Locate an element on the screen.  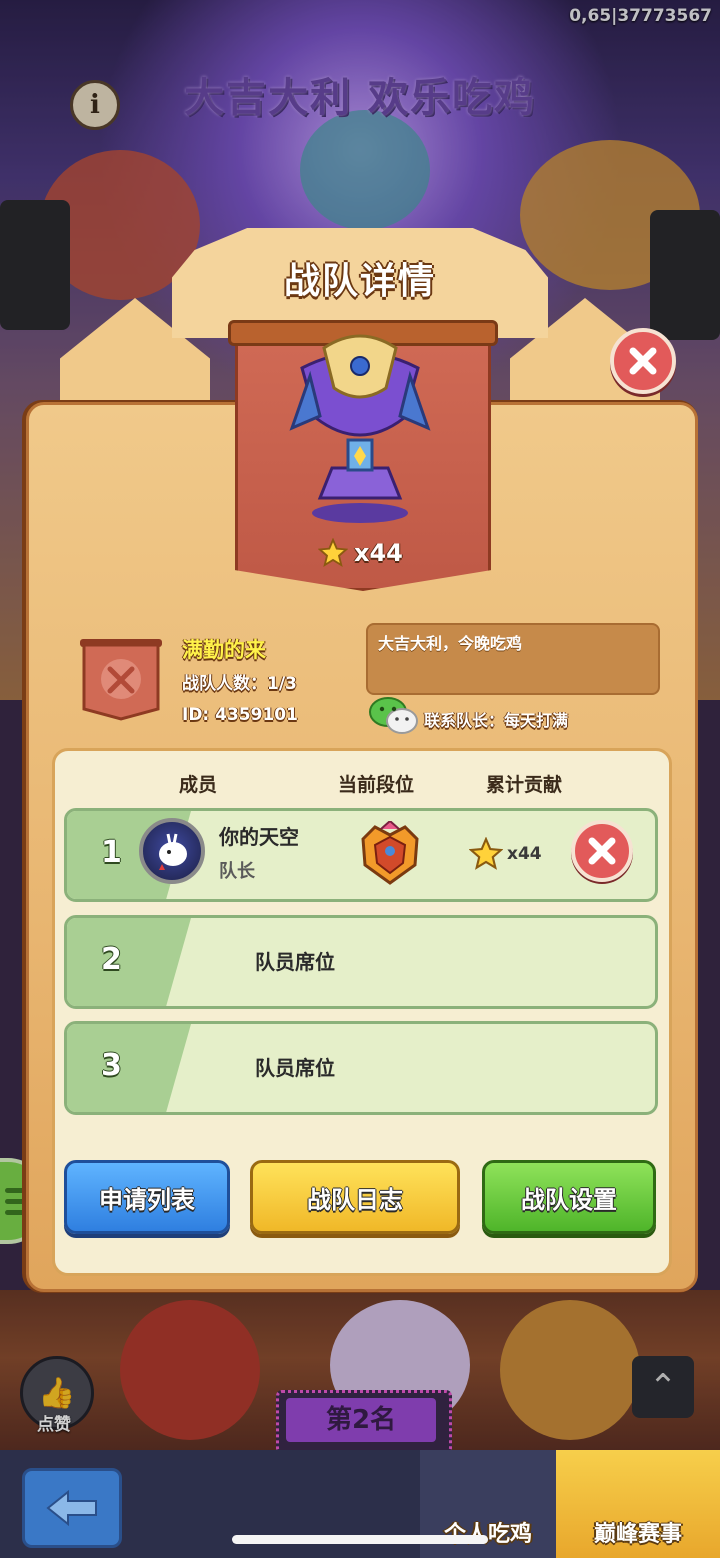
back-button is located at coordinates (72, 1508).